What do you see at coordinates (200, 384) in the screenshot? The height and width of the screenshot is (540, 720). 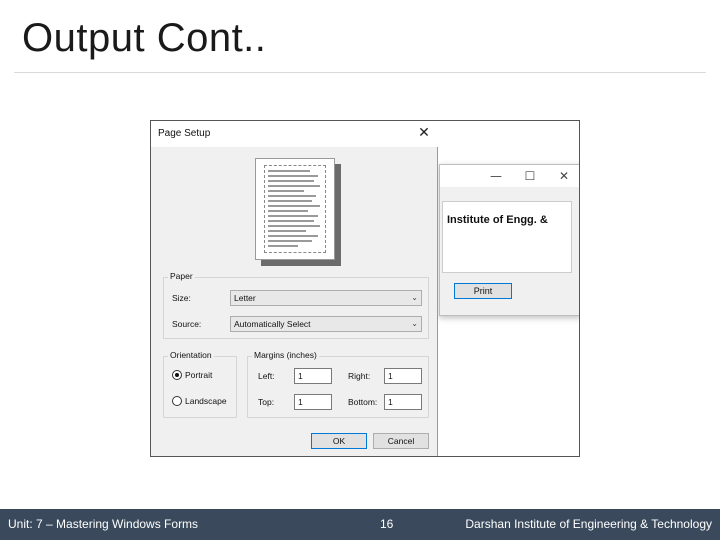 I see `orientation-group: Orientation Portrait Landscape` at bounding box center [200, 384].